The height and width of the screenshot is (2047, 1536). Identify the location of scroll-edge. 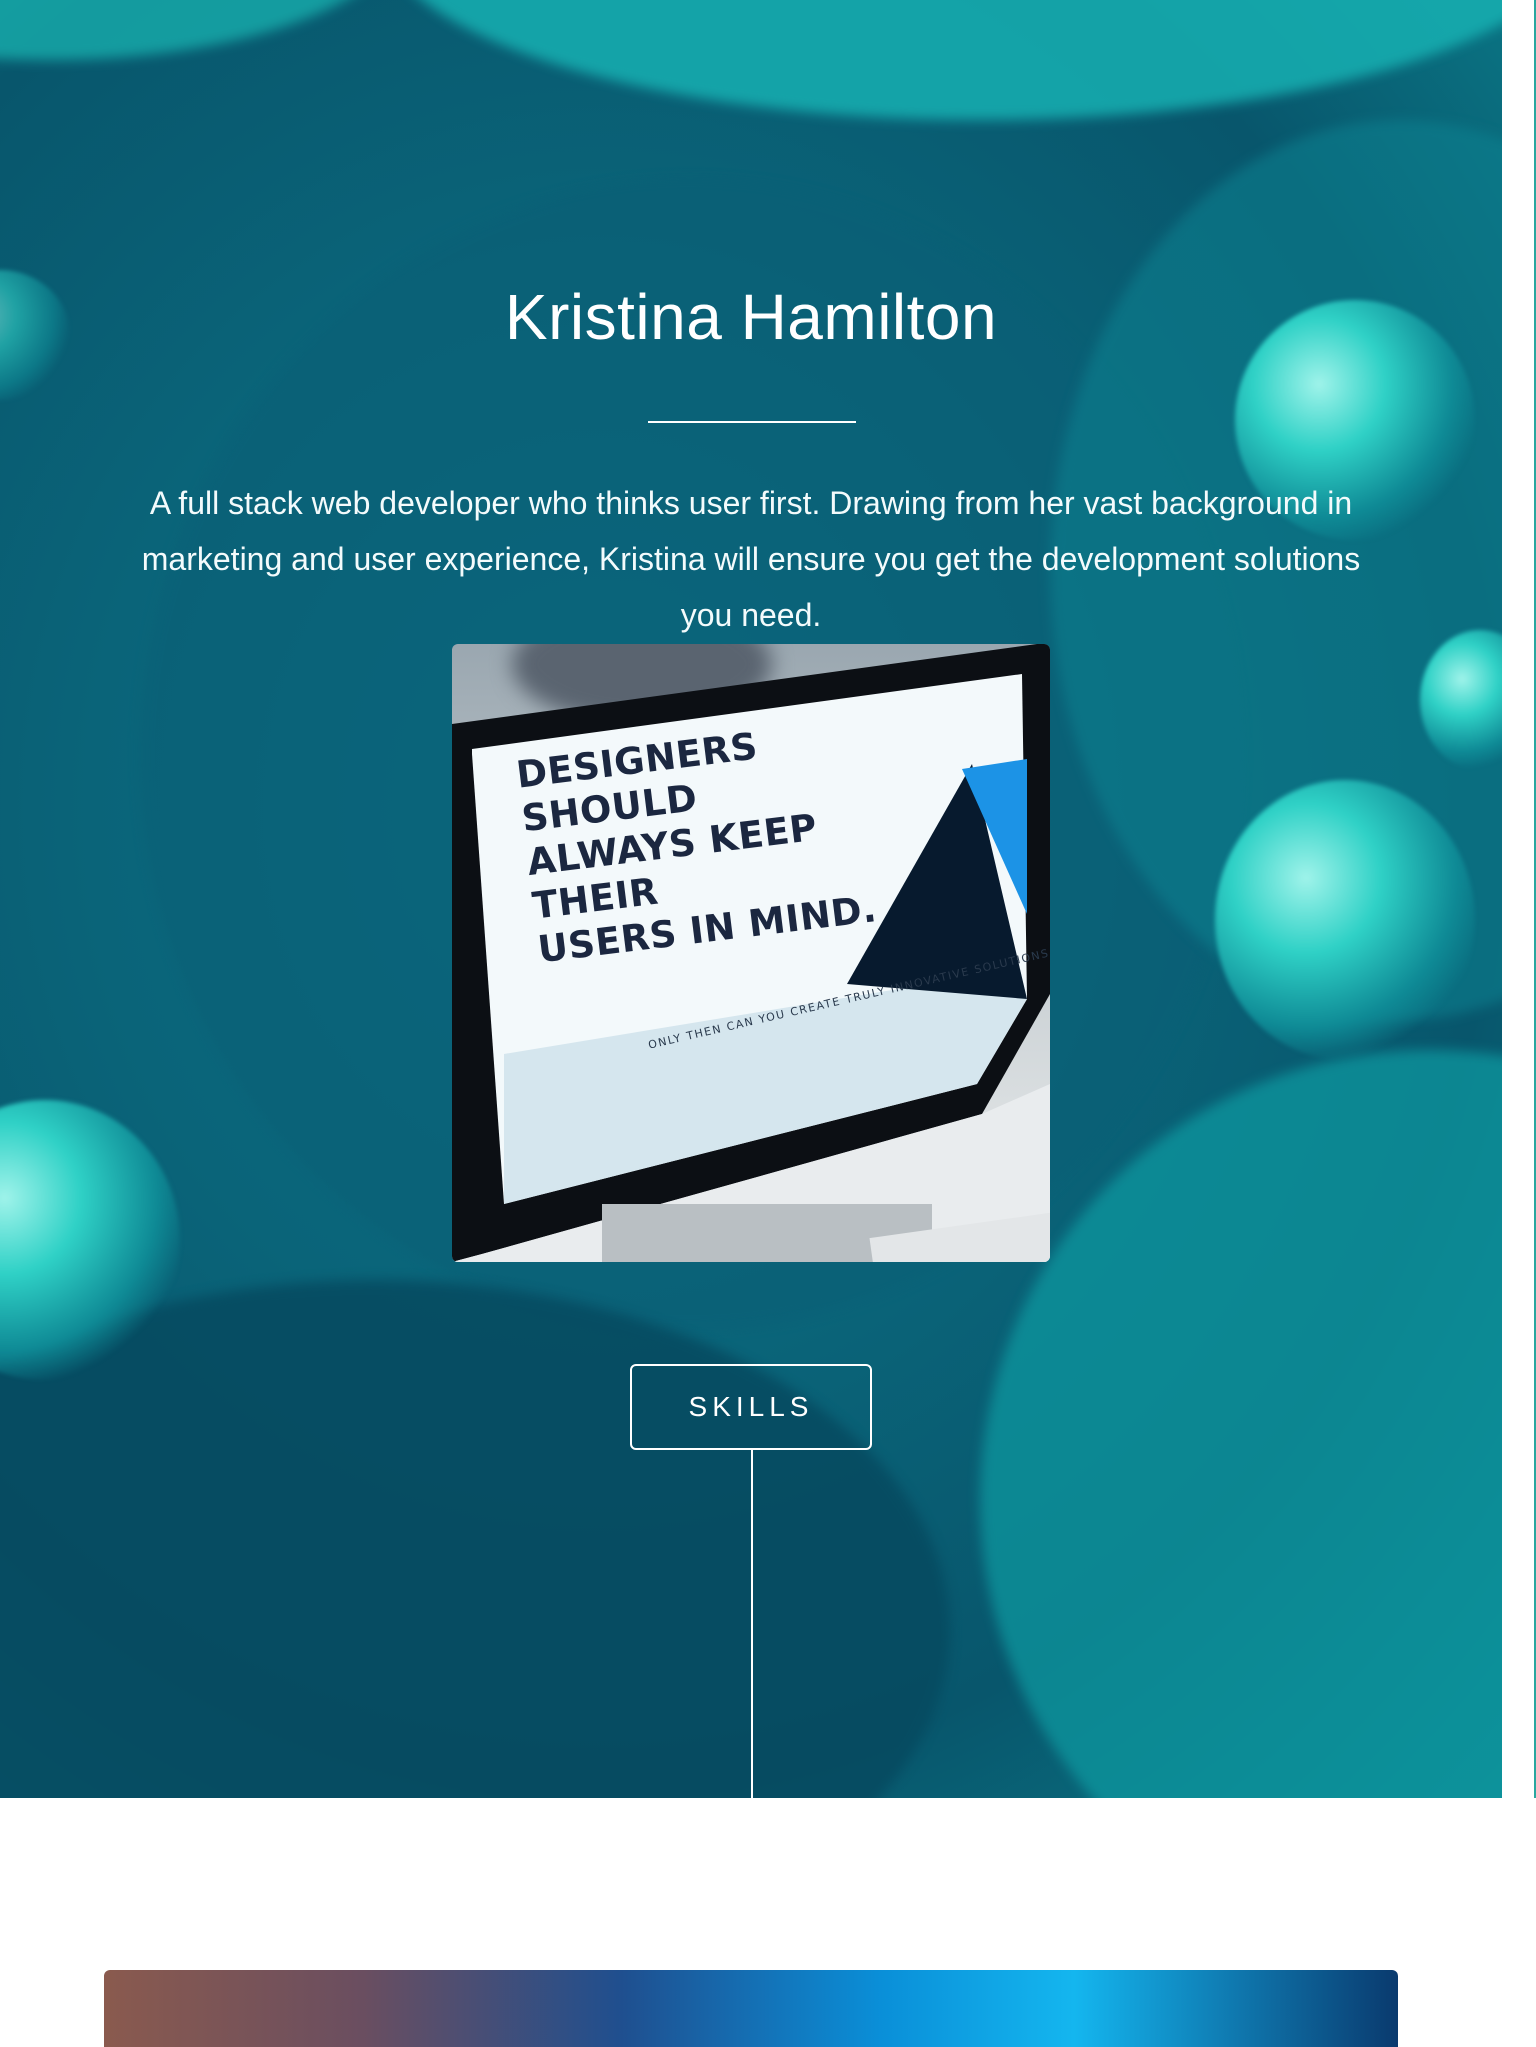
(1519, 899).